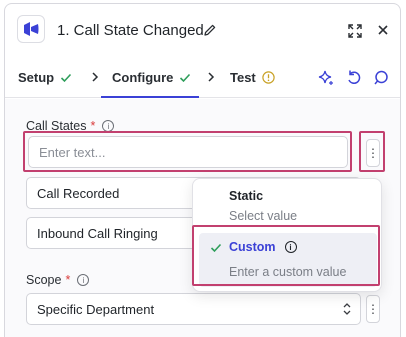  I want to click on option-static-title: Static, so click(246, 196).